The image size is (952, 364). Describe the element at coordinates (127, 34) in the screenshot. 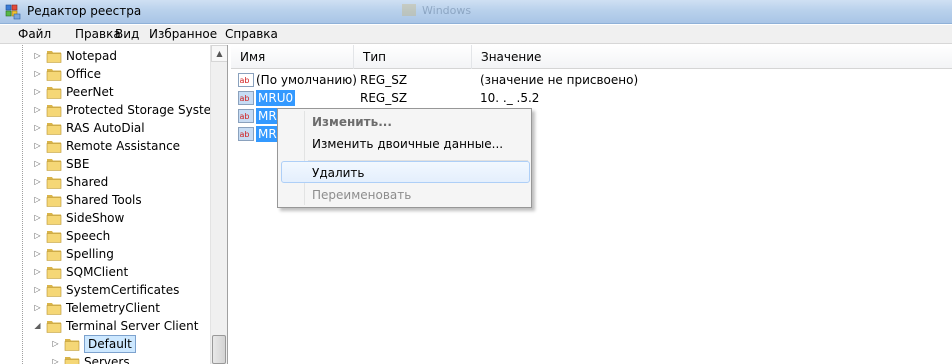

I see `menu-view: Вид` at that location.